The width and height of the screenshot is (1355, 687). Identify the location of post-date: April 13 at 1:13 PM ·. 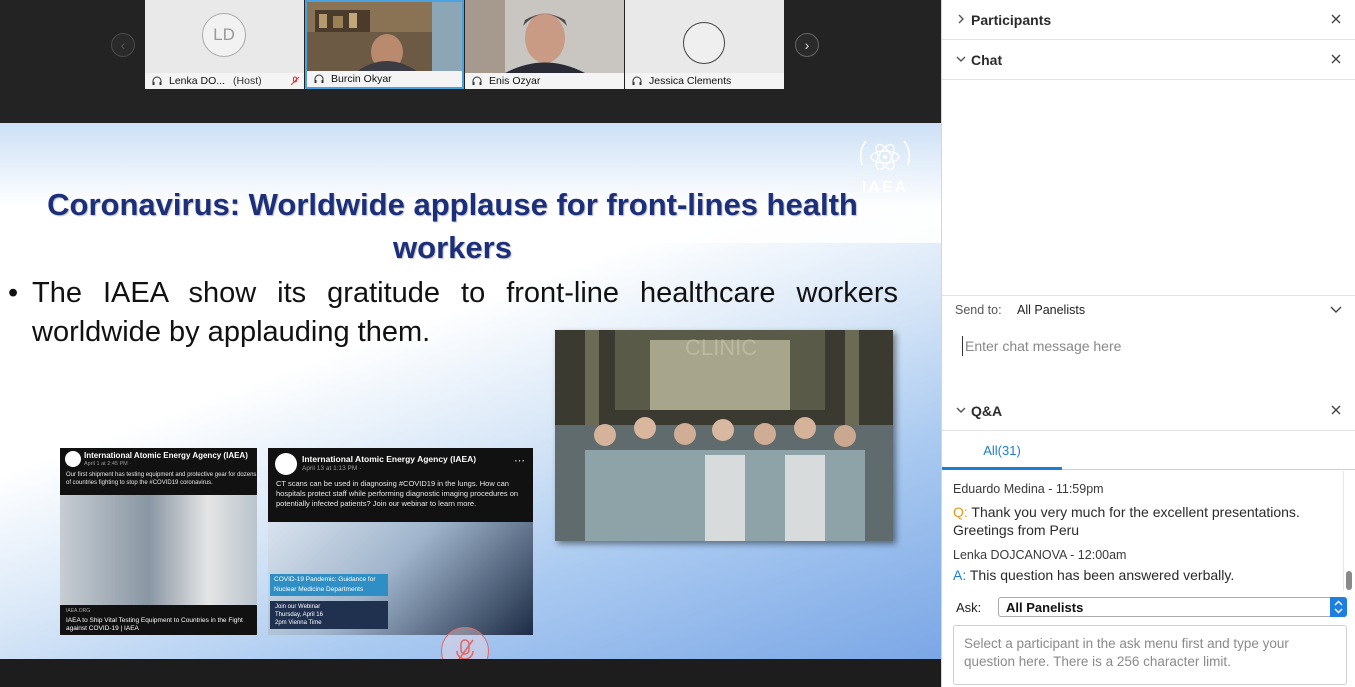
(332, 468).